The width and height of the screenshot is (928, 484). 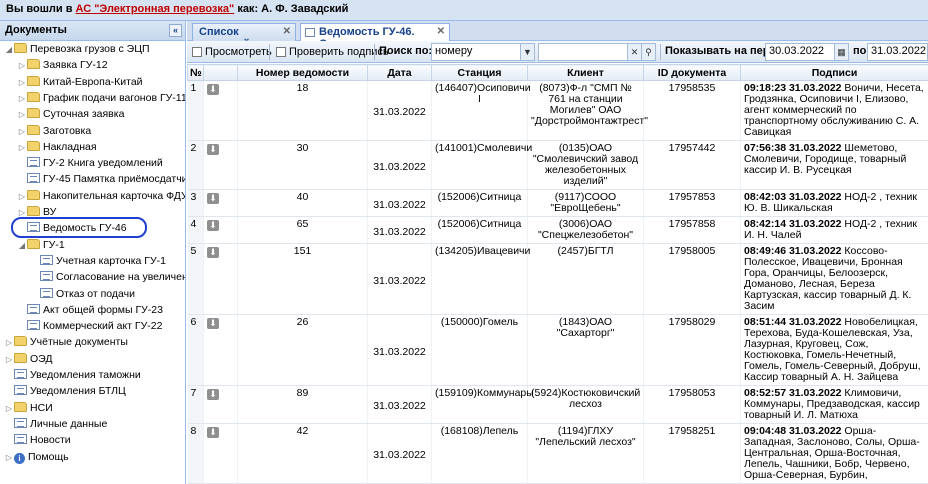 I want to click on check-signature-button: Проверить подпись, so click(x=331, y=52).